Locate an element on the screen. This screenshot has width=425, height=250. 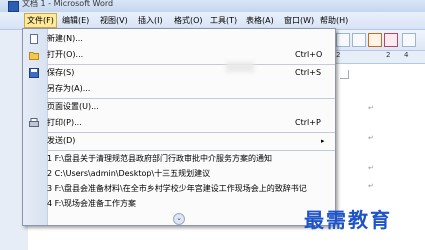
menu-item-open: 打开(O)... Ctrl+O is located at coordinates (179, 55).